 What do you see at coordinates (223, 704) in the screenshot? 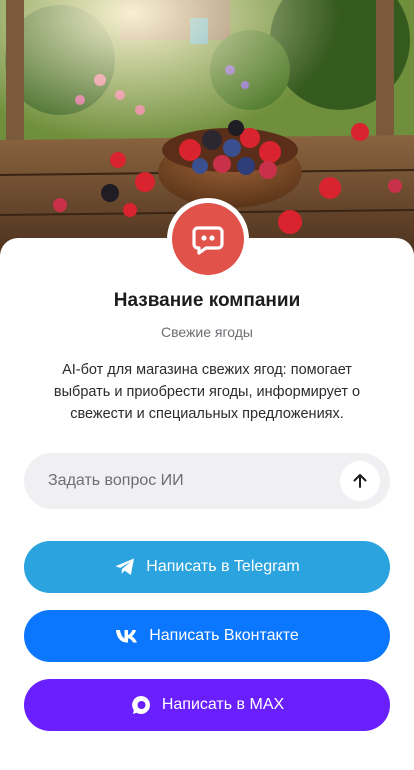
I see `max-button-label: Написать в MAX` at bounding box center [223, 704].